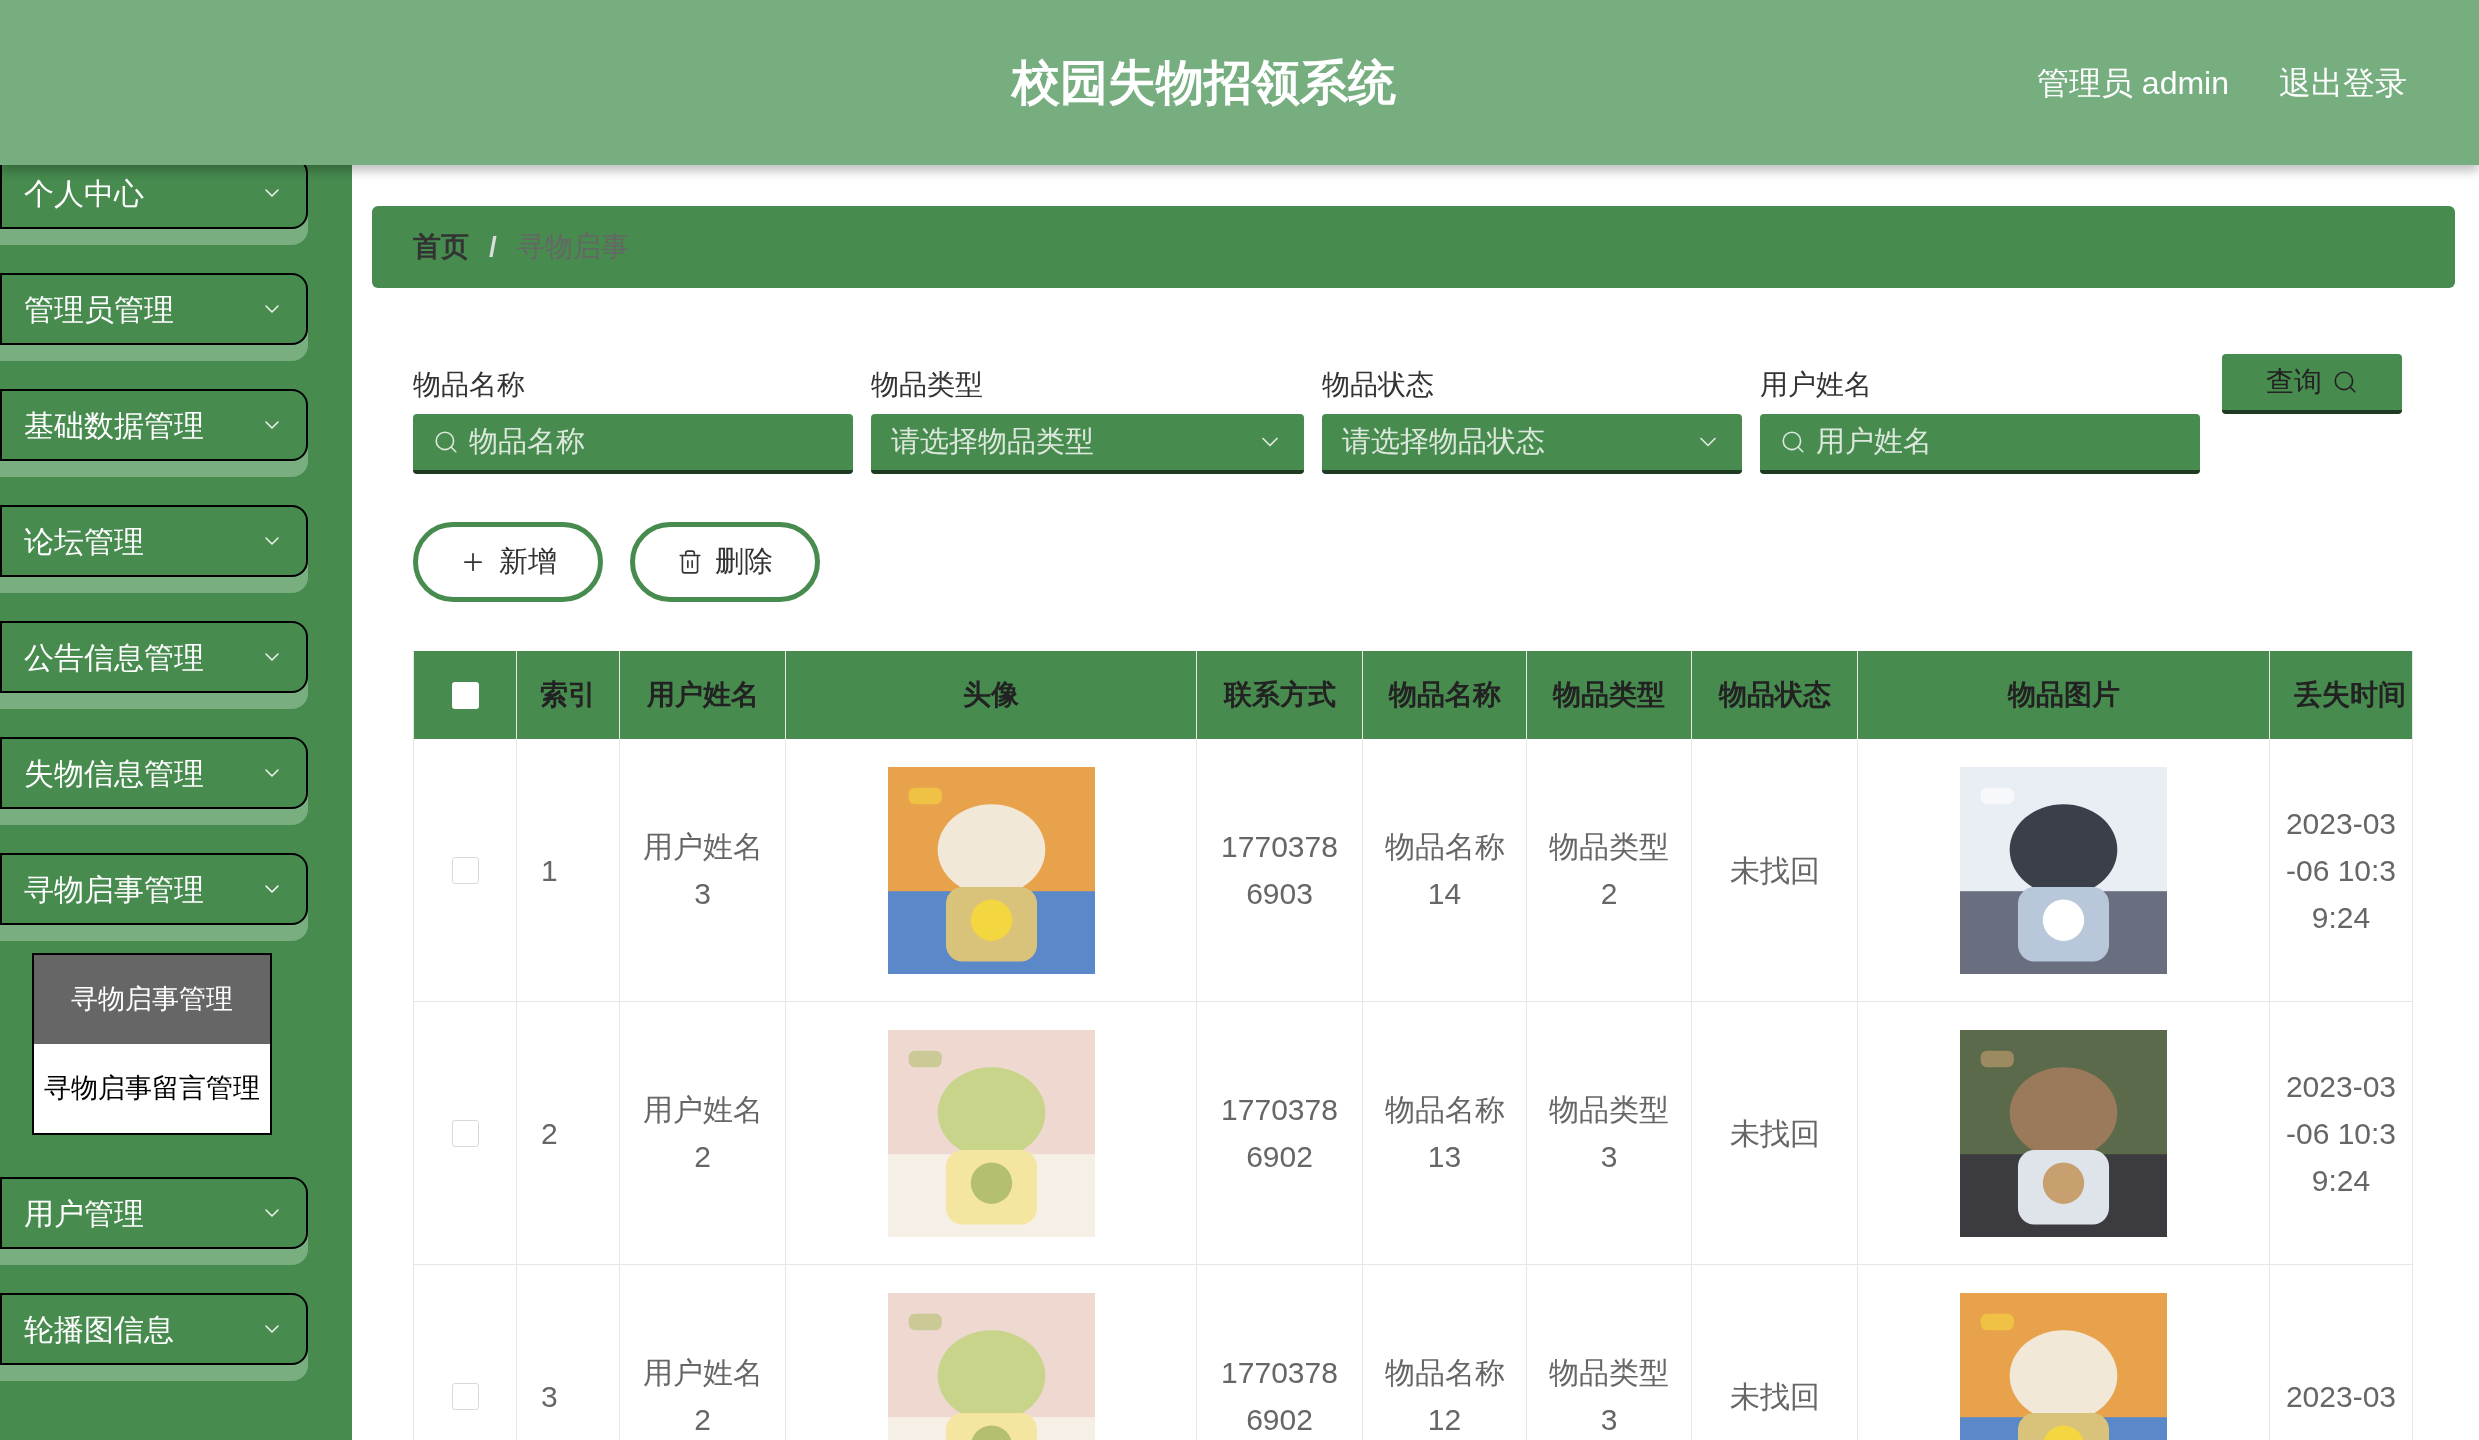  I want to click on table-cell-text: 物品名称14, so click(1444, 870).